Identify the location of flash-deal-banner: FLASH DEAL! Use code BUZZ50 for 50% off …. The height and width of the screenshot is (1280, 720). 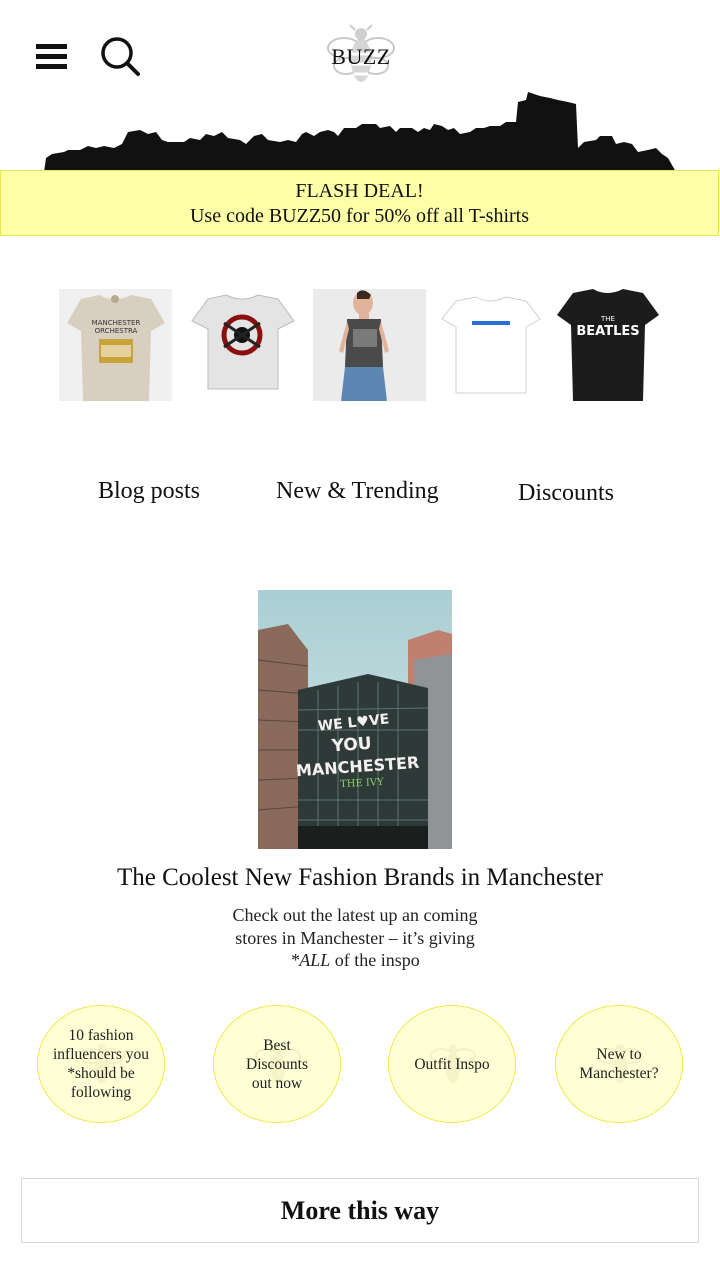
(359, 203).